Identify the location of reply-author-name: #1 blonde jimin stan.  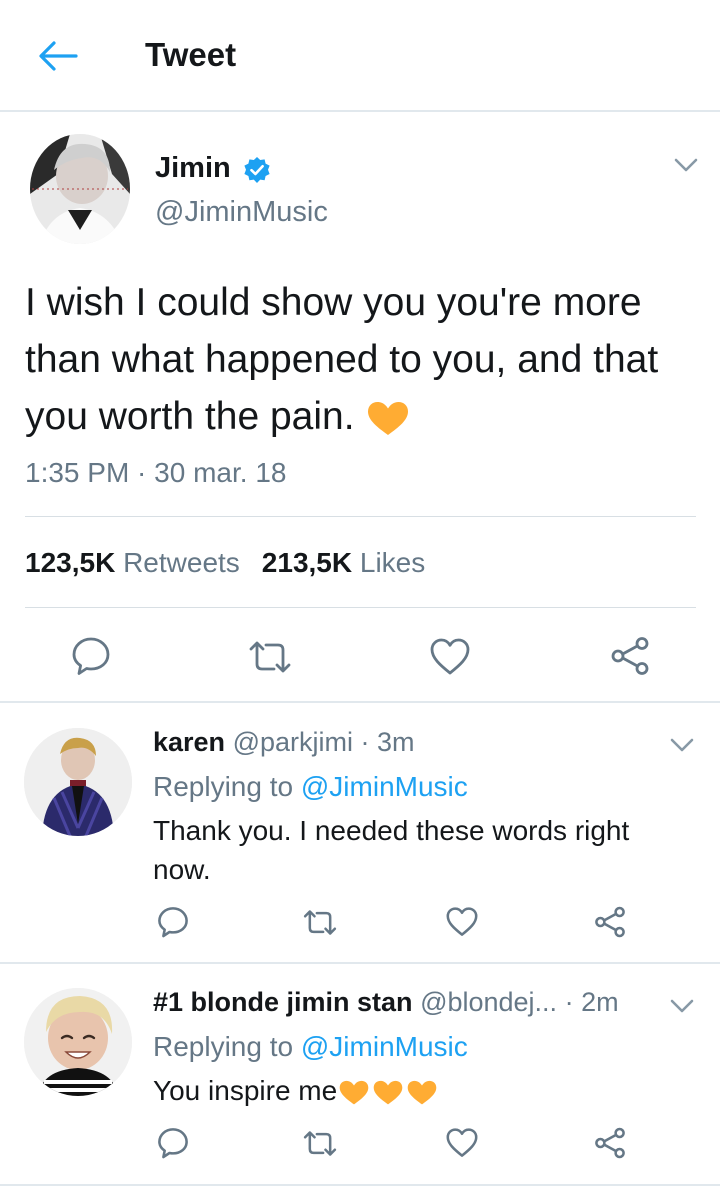
(283, 1002).